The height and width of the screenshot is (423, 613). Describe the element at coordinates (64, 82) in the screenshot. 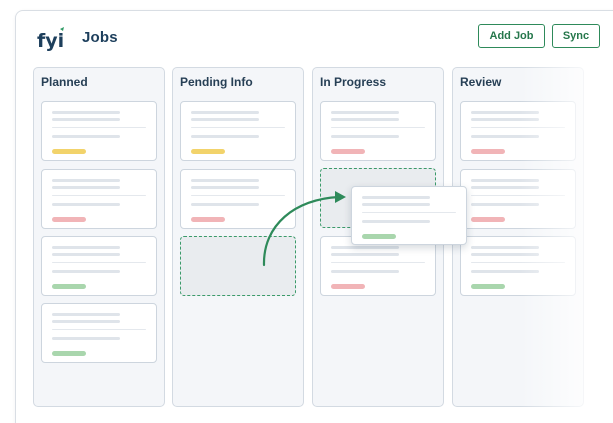

I see `column-title: Planned` at that location.